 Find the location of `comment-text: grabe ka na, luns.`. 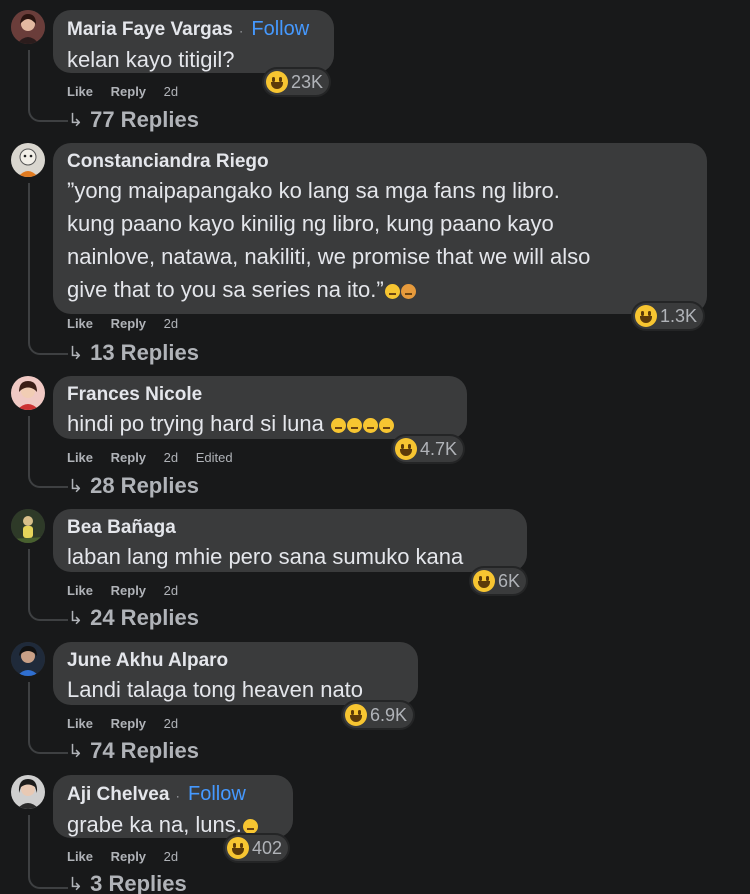

comment-text: grabe ka na, luns. is located at coordinates (154, 824).